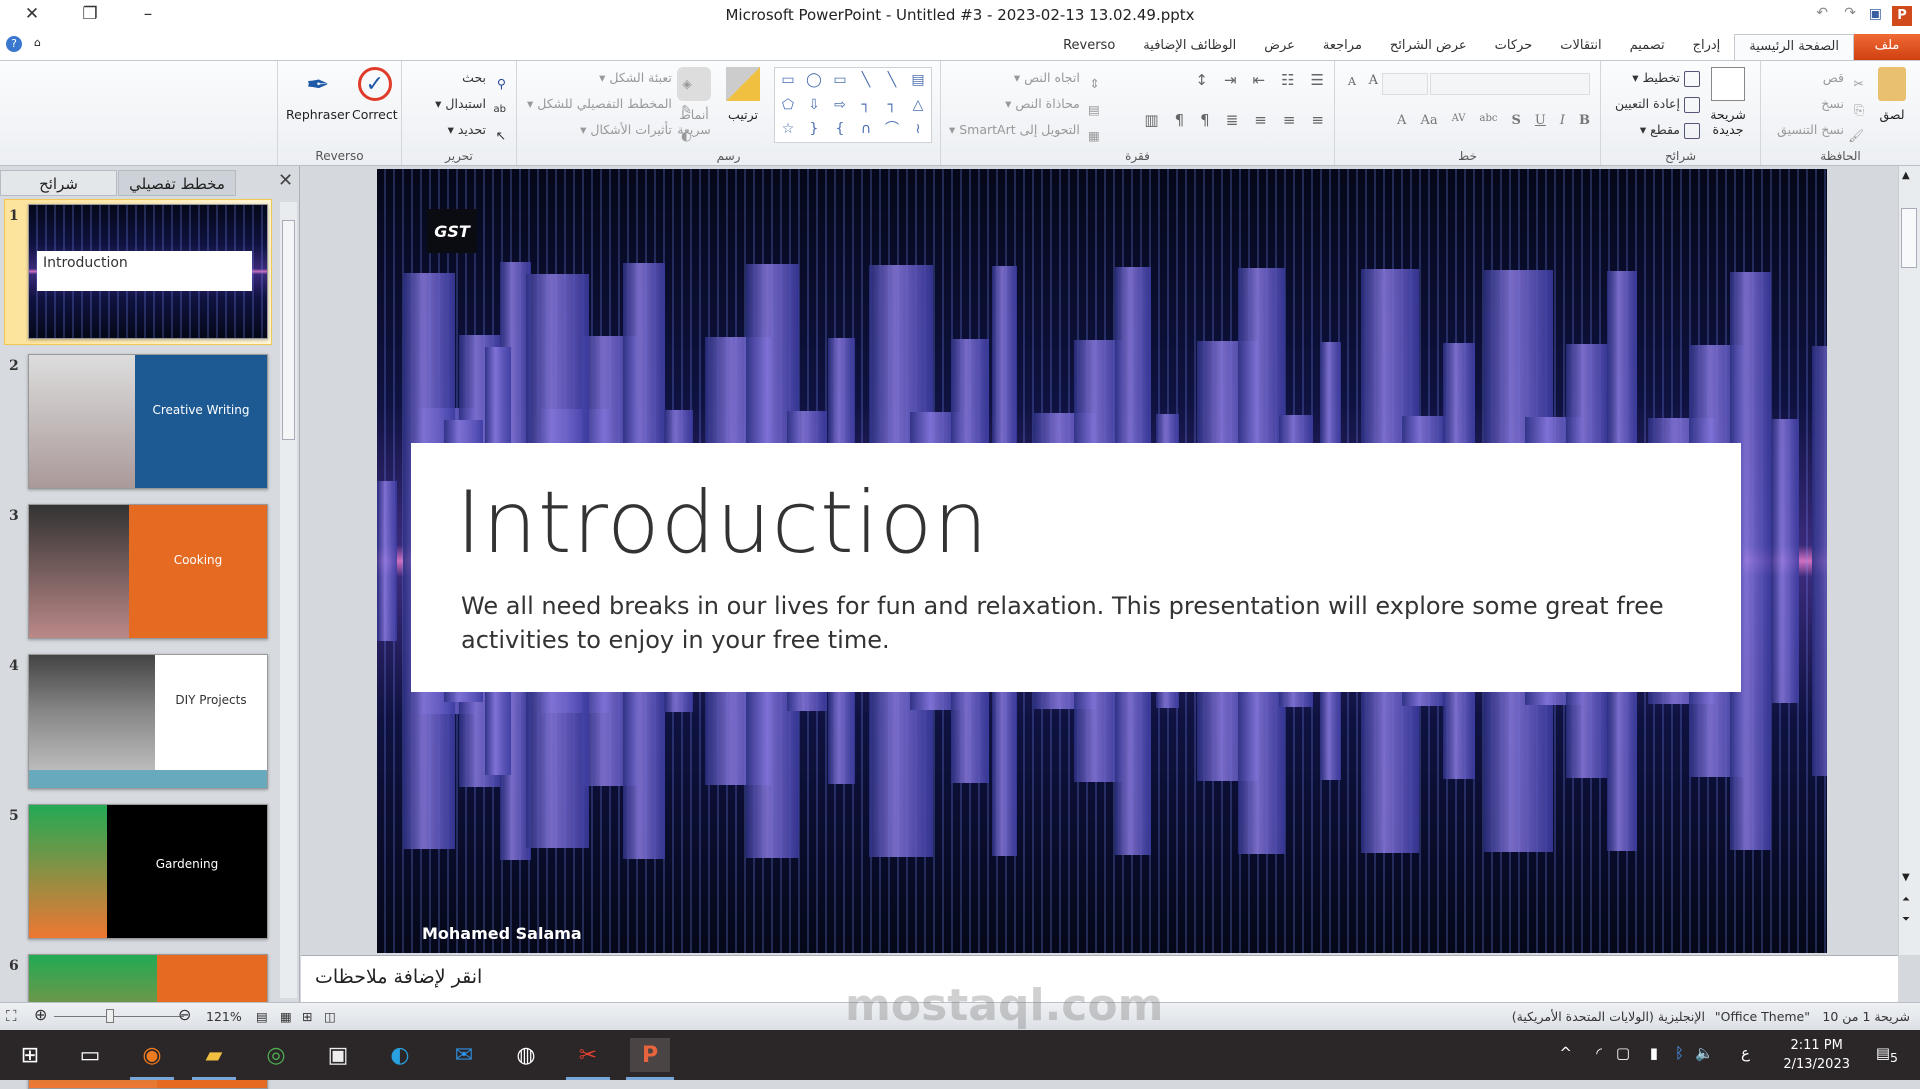 This screenshot has width=1920, height=1089. Describe the element at coordinates (110, 1016) in the screenshot. I see `zoom-slider-thumb` at that location.